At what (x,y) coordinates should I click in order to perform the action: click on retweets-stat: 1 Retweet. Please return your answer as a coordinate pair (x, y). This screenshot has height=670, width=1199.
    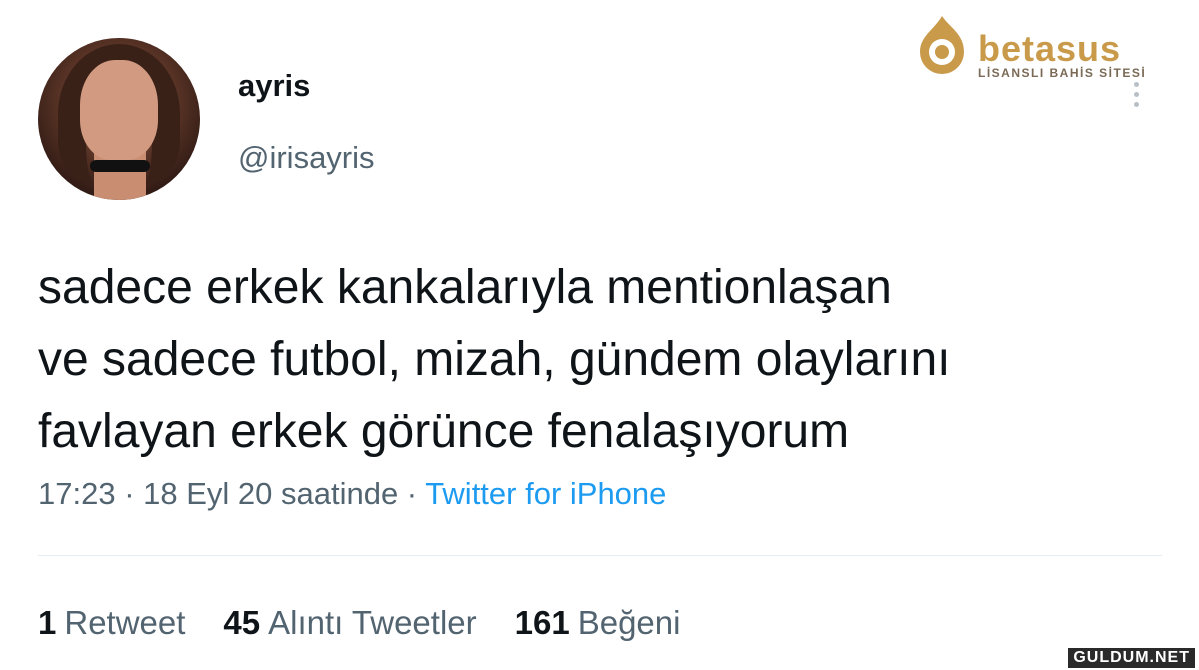
    Looking at the image, I should click on (111, 623).